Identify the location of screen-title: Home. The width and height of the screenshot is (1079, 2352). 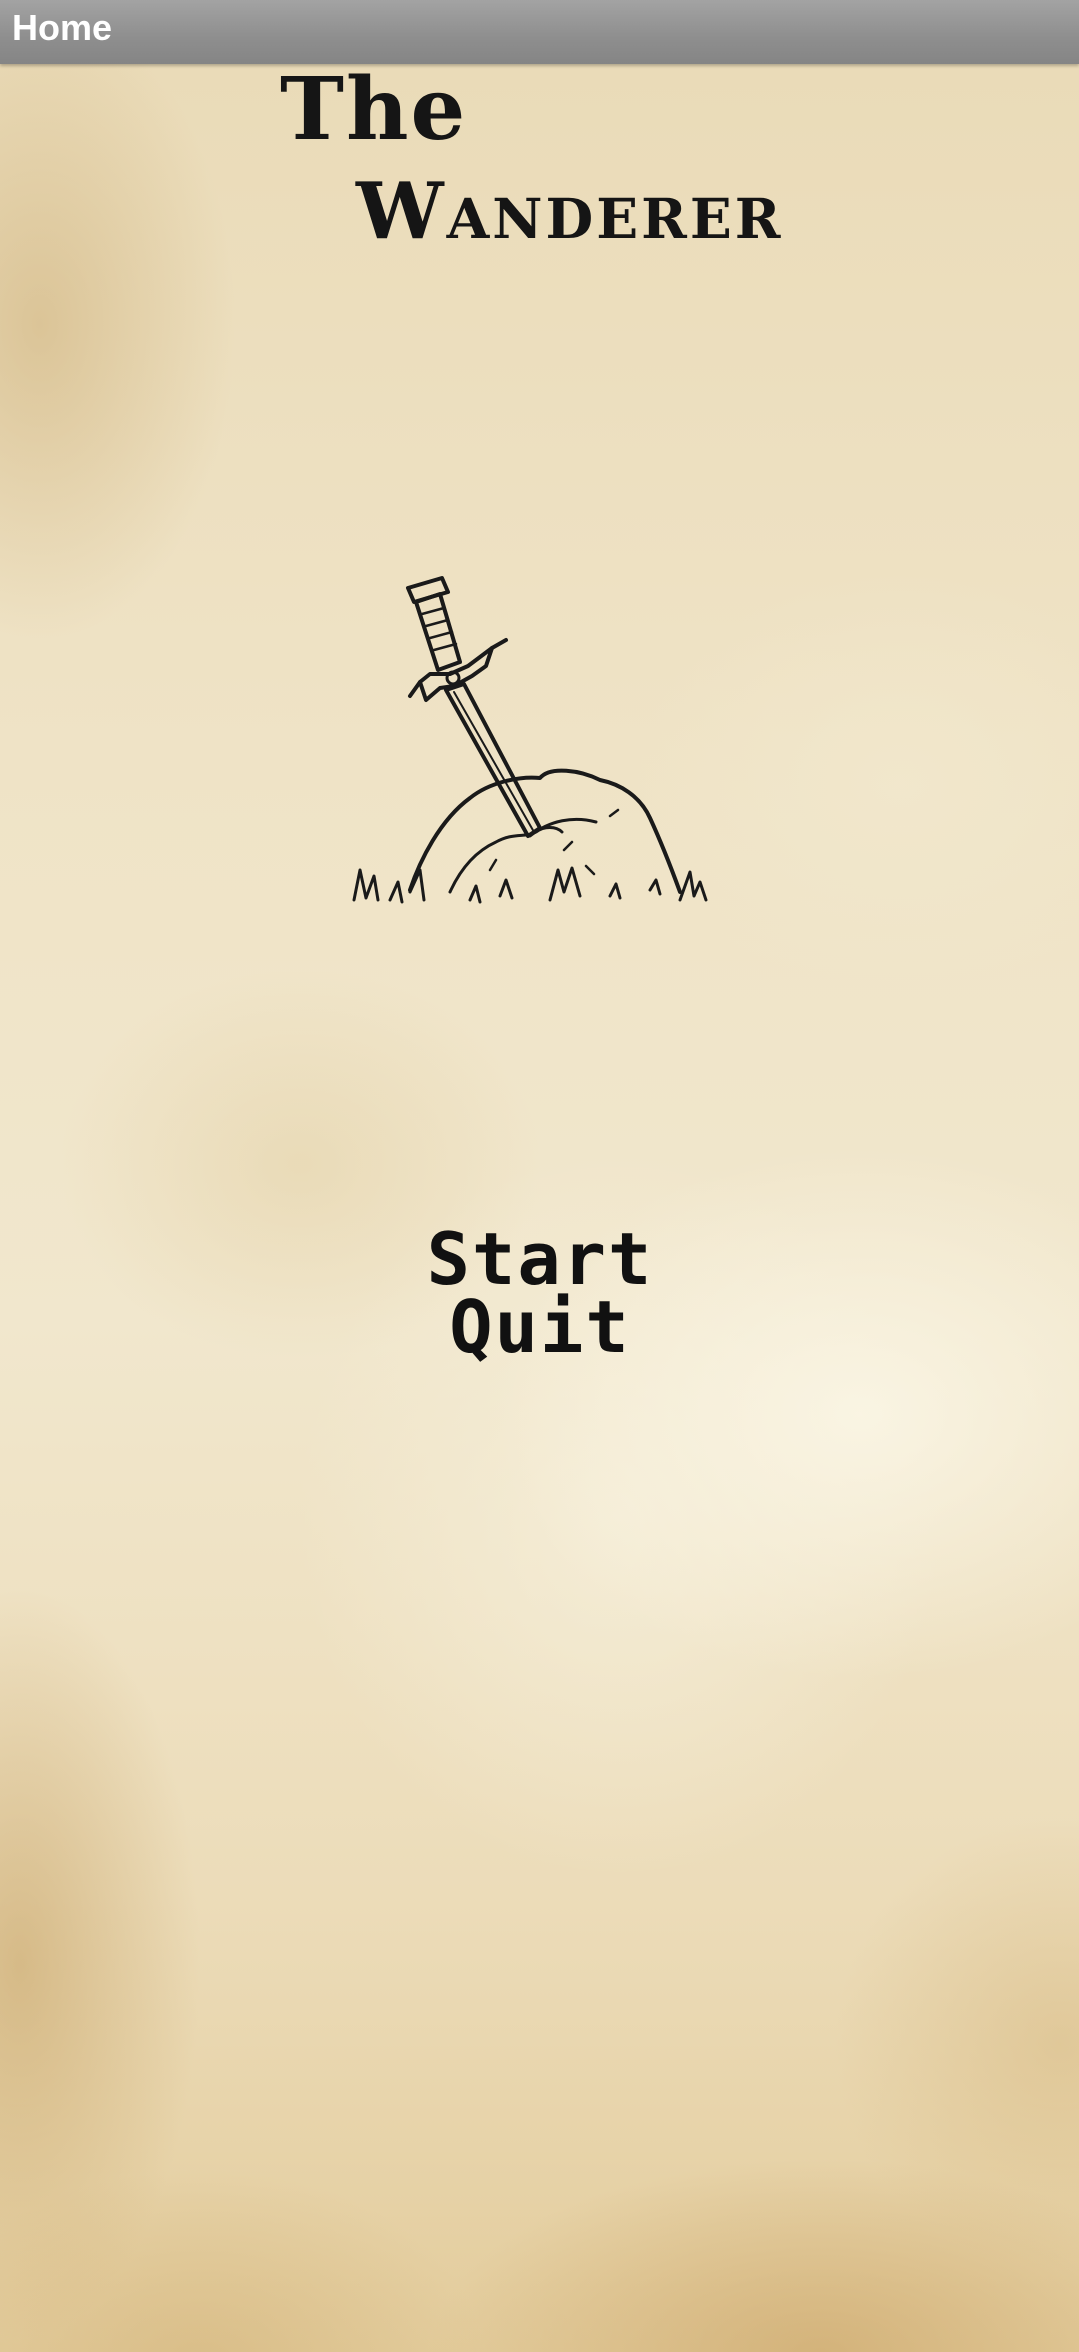
(62, 27).